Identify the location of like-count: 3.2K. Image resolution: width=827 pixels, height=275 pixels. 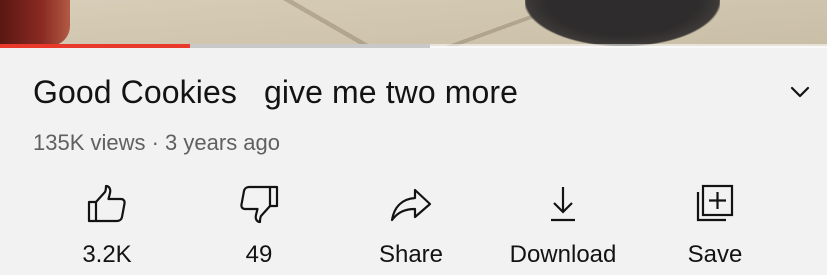
(107, 254).